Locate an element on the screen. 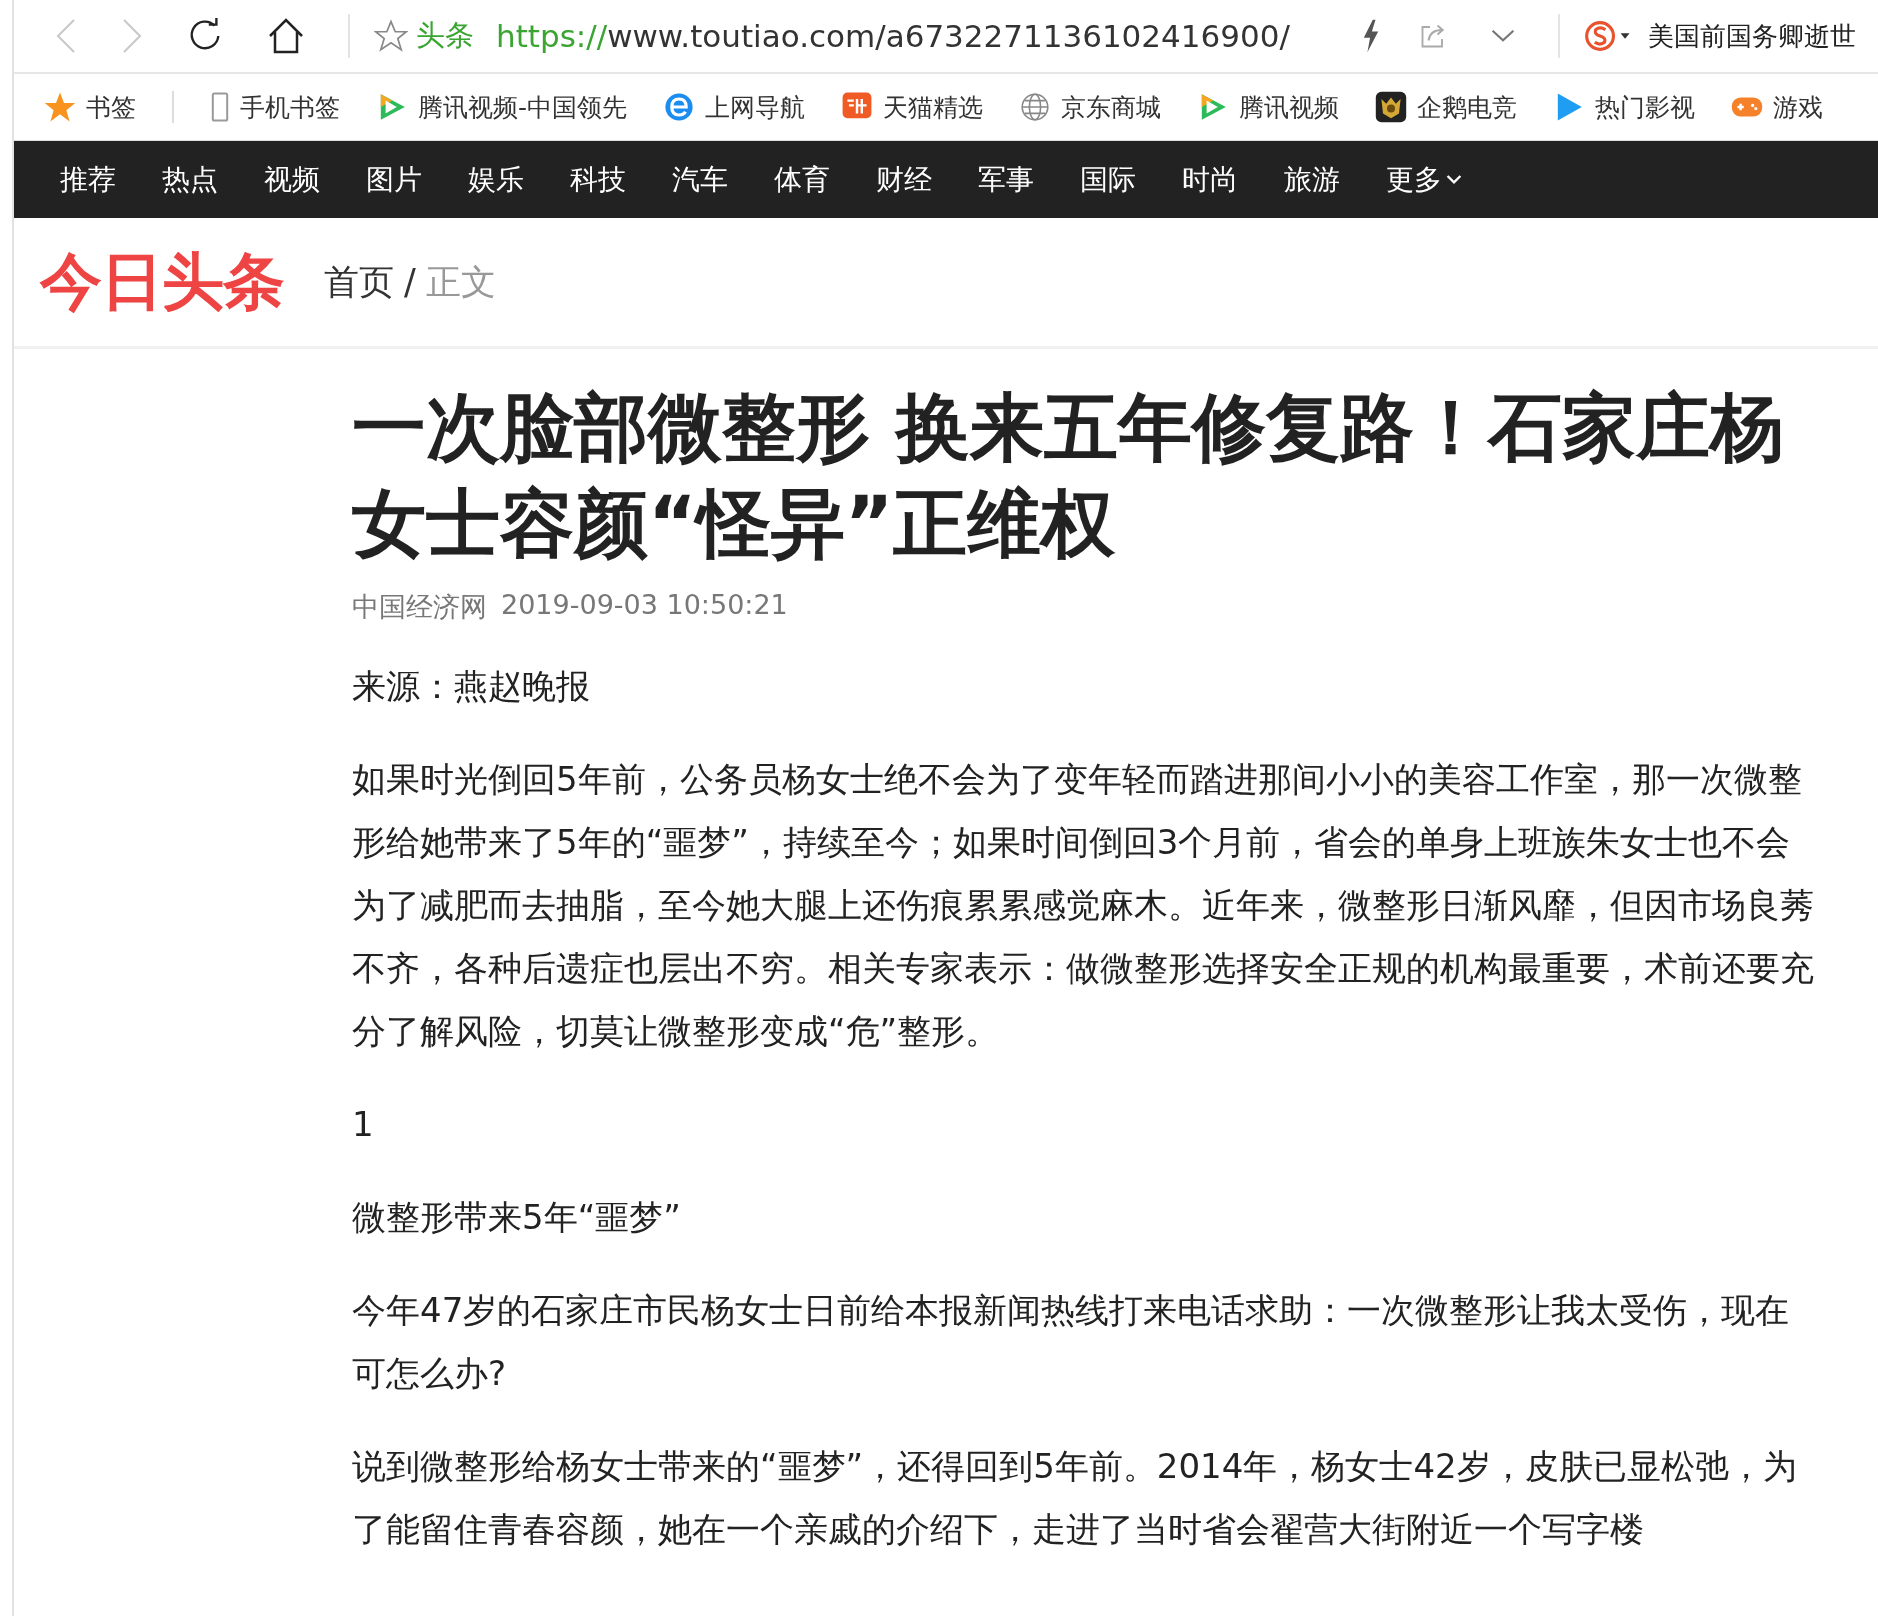 The image size is (1878, 1616). address-bar-url: https://www.toutiao.com/a6732271136102416900/ is located at coordinates (893, 36).